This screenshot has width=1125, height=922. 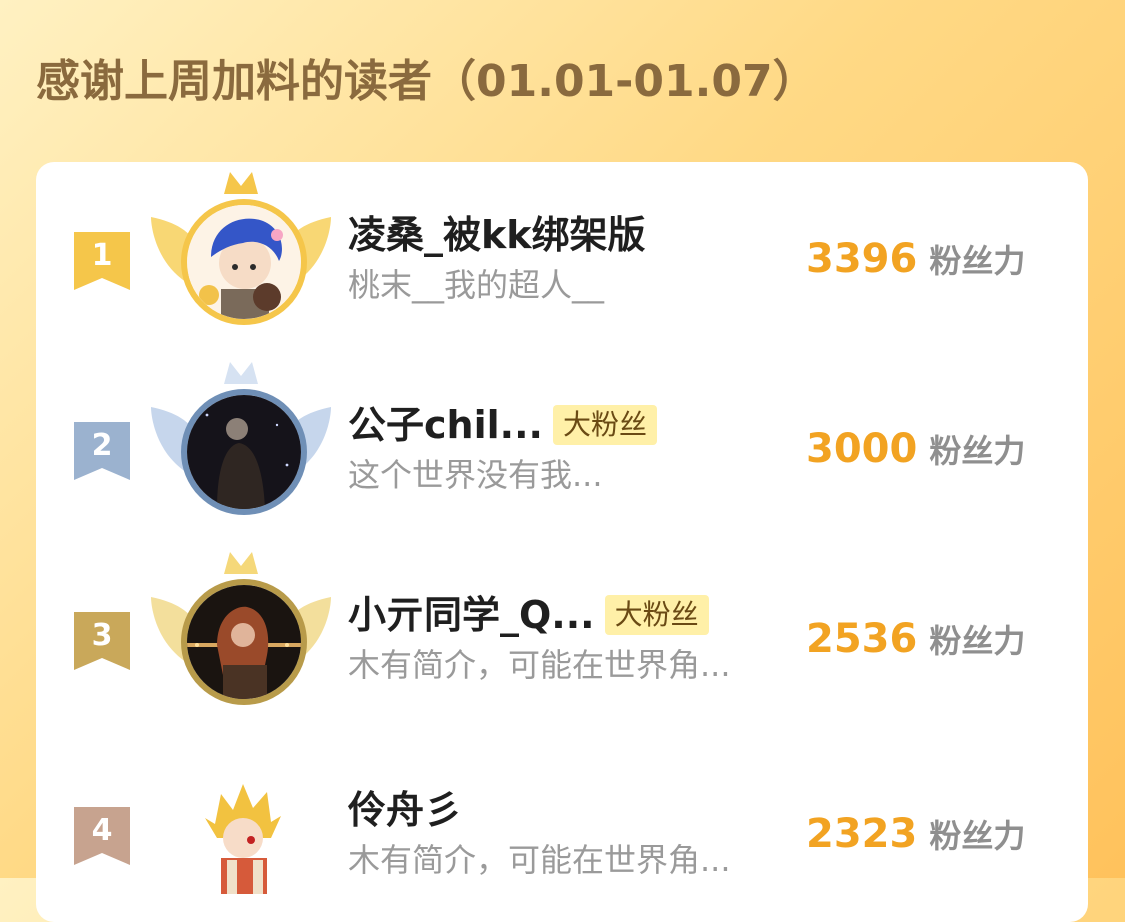 What do you see at coordinates (405, 810) in the screenshot?
I see `user-name: 伶舟彡` at bounding box center [405, 810].